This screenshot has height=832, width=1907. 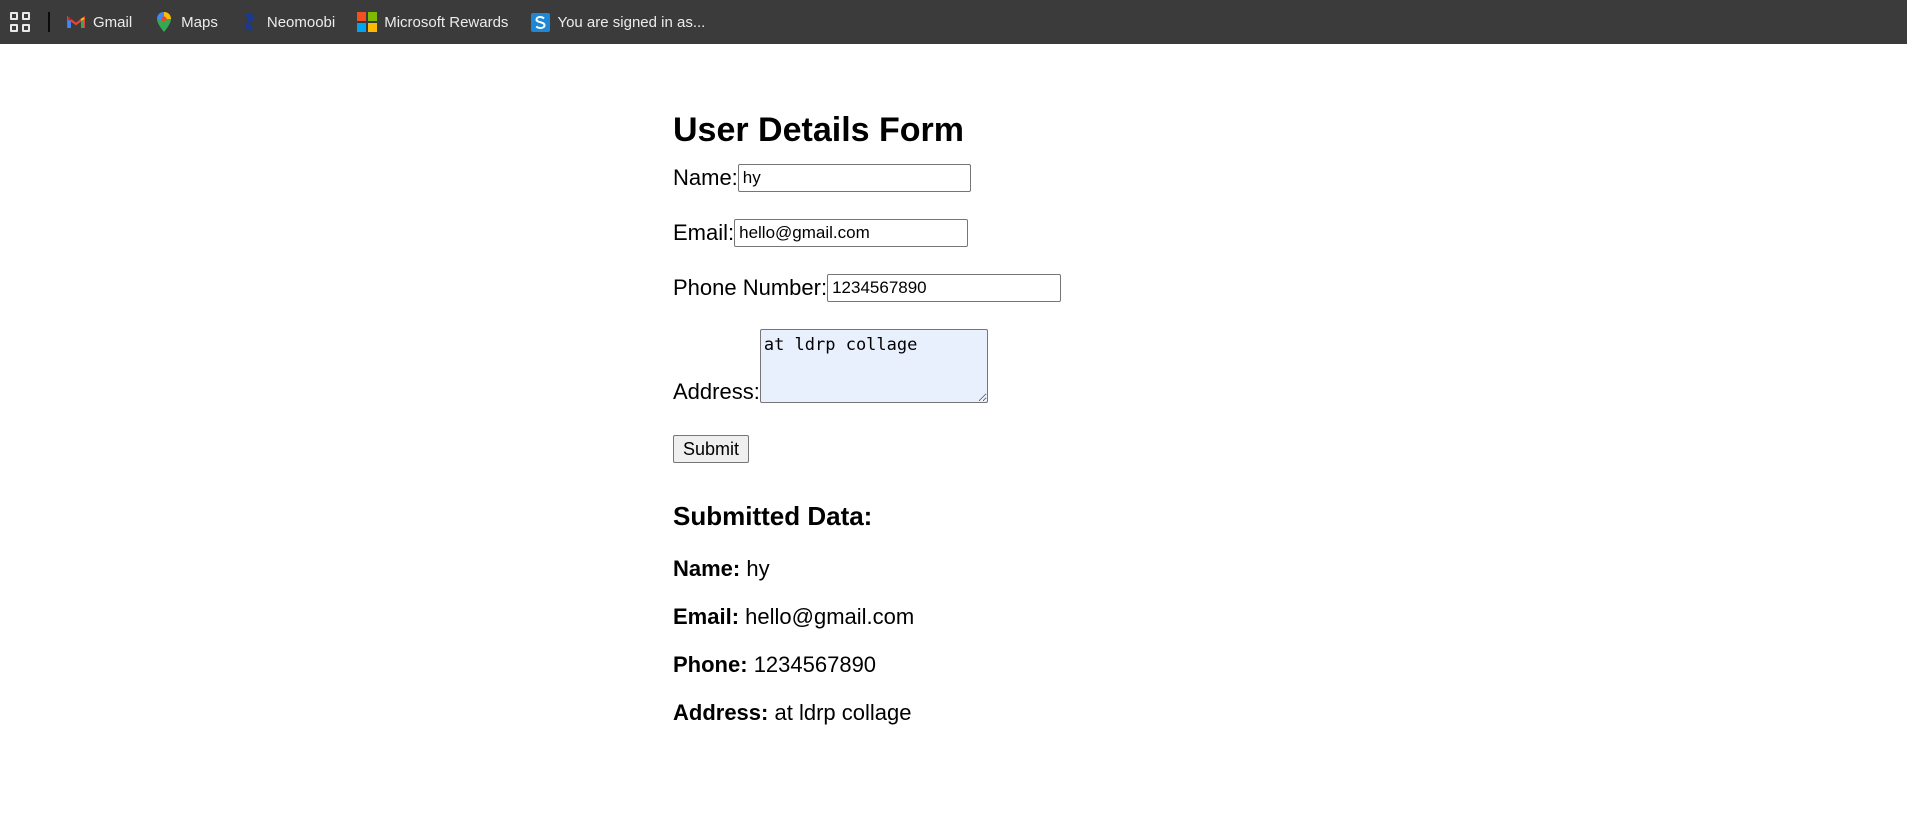 I want to click on maps-icon, so click(x=164, y=22).